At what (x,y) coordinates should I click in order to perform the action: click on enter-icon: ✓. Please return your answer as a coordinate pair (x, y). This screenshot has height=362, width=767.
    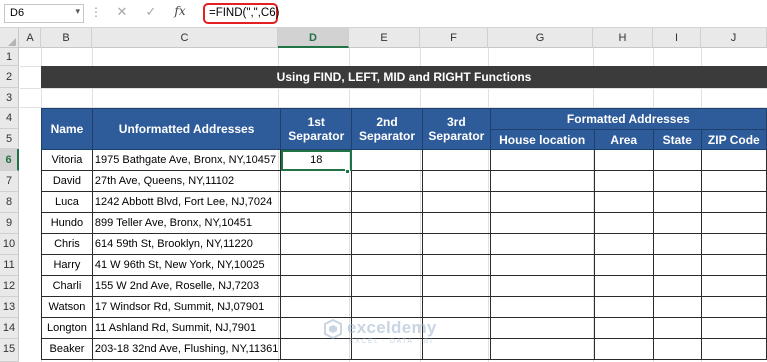
    Looking at the image, I should click on (151, 13).